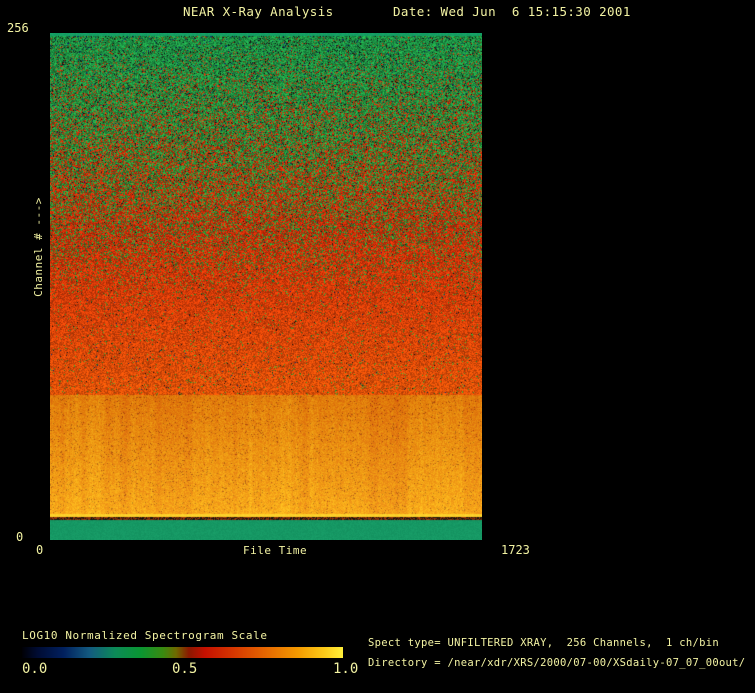  What do you see at coordinates (346, 669) in the screenshot?
I see `colorbar-tick-max: 1.0` at bounding box center [346, 669].